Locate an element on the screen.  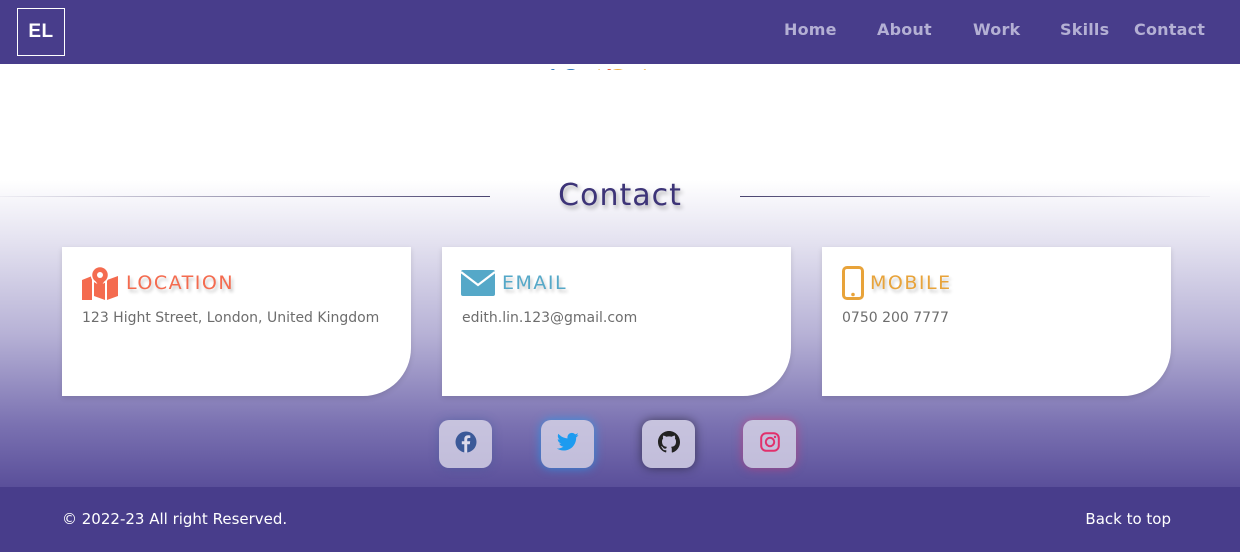
instagram-button is located at coordinates (769, 444).